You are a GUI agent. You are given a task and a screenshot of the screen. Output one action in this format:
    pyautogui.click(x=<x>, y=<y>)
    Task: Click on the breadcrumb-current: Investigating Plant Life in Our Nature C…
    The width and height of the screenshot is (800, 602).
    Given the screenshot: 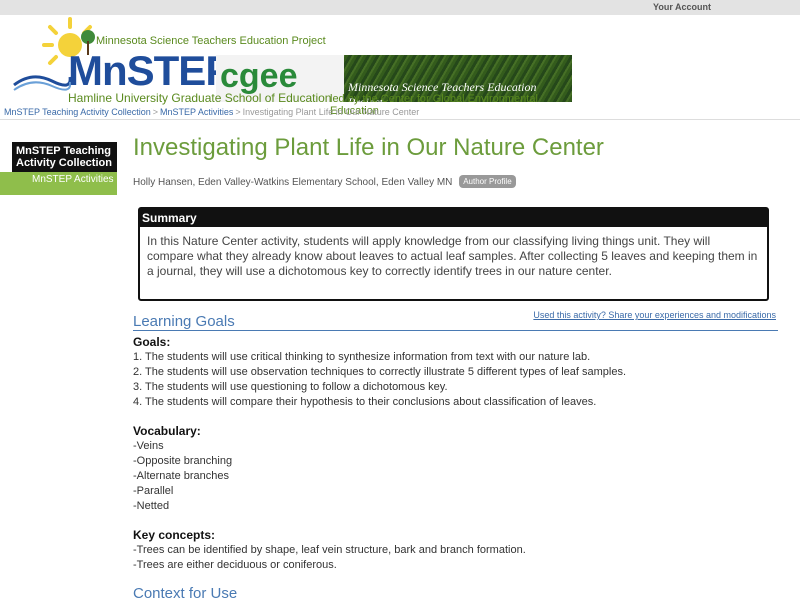 What is the action you would take?
    pyautogui.click(x=331, y=112)
    